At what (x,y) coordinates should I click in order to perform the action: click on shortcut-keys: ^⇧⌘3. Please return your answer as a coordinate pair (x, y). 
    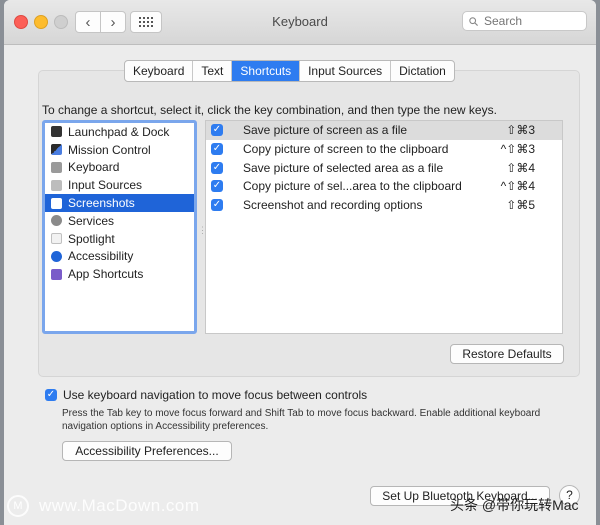
    Looking at the image, I should click on (518, 149).